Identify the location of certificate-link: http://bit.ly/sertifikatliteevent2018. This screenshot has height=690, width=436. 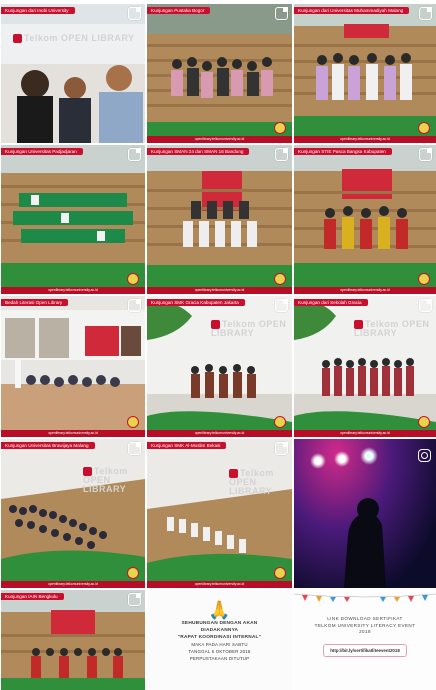
(365, 650).